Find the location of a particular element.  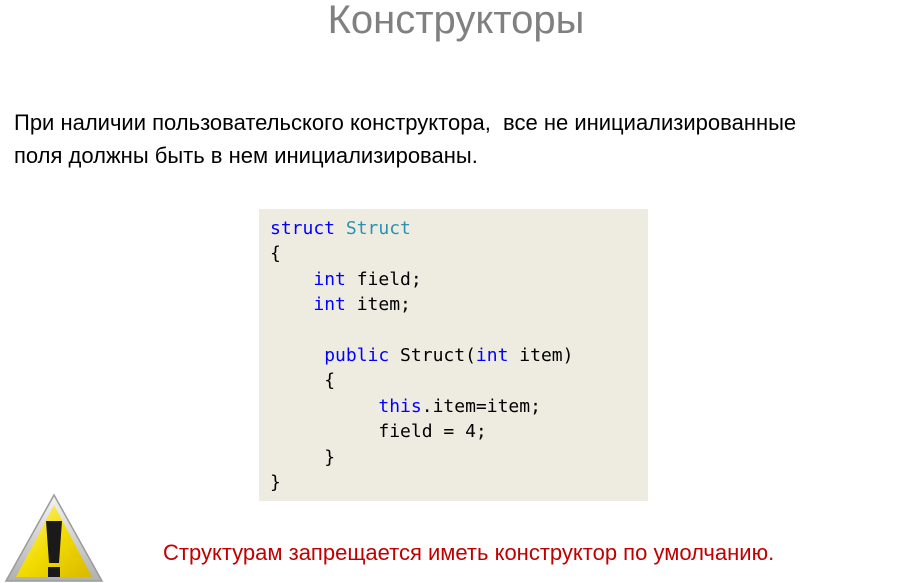

code-text: { is located at coordinates (330, 381).